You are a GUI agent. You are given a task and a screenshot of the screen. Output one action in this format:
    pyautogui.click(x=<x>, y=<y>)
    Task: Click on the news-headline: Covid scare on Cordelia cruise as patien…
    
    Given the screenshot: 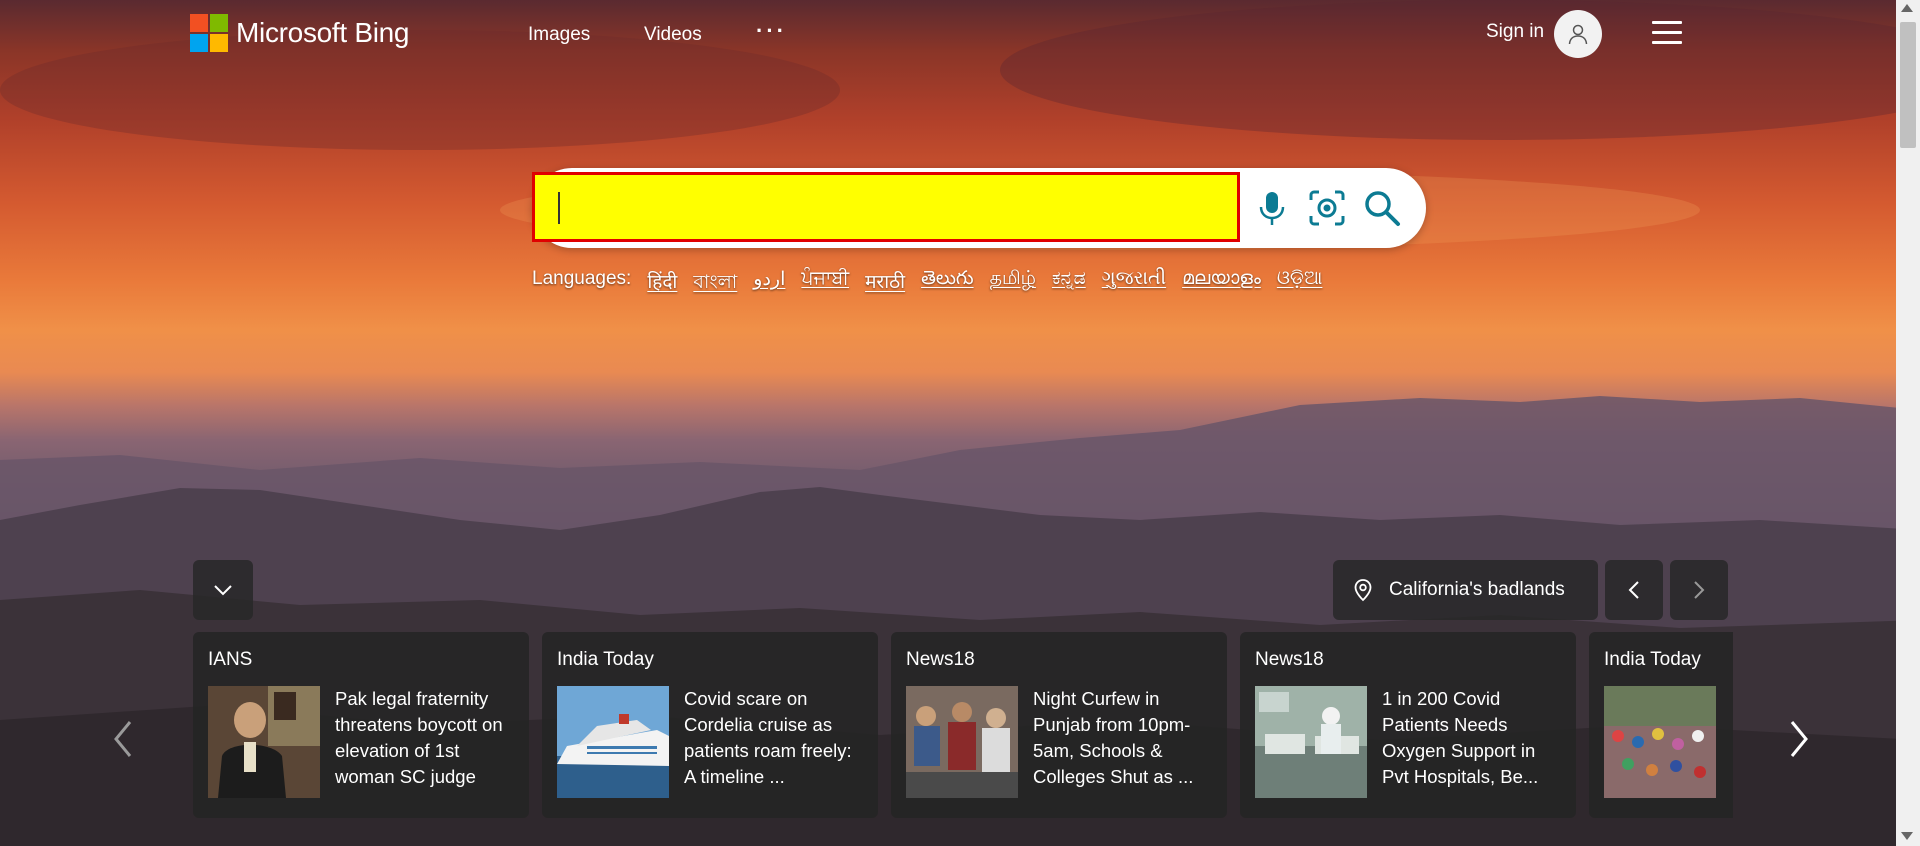 What is the action you would take?
    pyautogui.click(x=768, y=737)
    